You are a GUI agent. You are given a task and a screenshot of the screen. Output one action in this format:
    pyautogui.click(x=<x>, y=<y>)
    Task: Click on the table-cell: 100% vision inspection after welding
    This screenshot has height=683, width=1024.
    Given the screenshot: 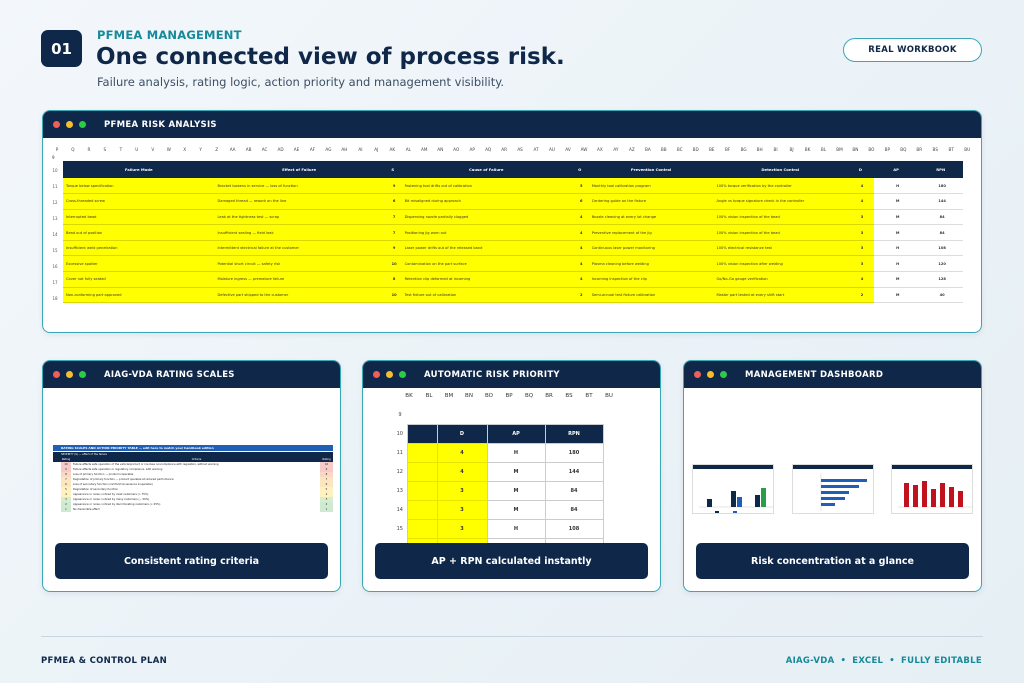 What is the action you would take?
    pyautogui.click(x=780, y=264)
    